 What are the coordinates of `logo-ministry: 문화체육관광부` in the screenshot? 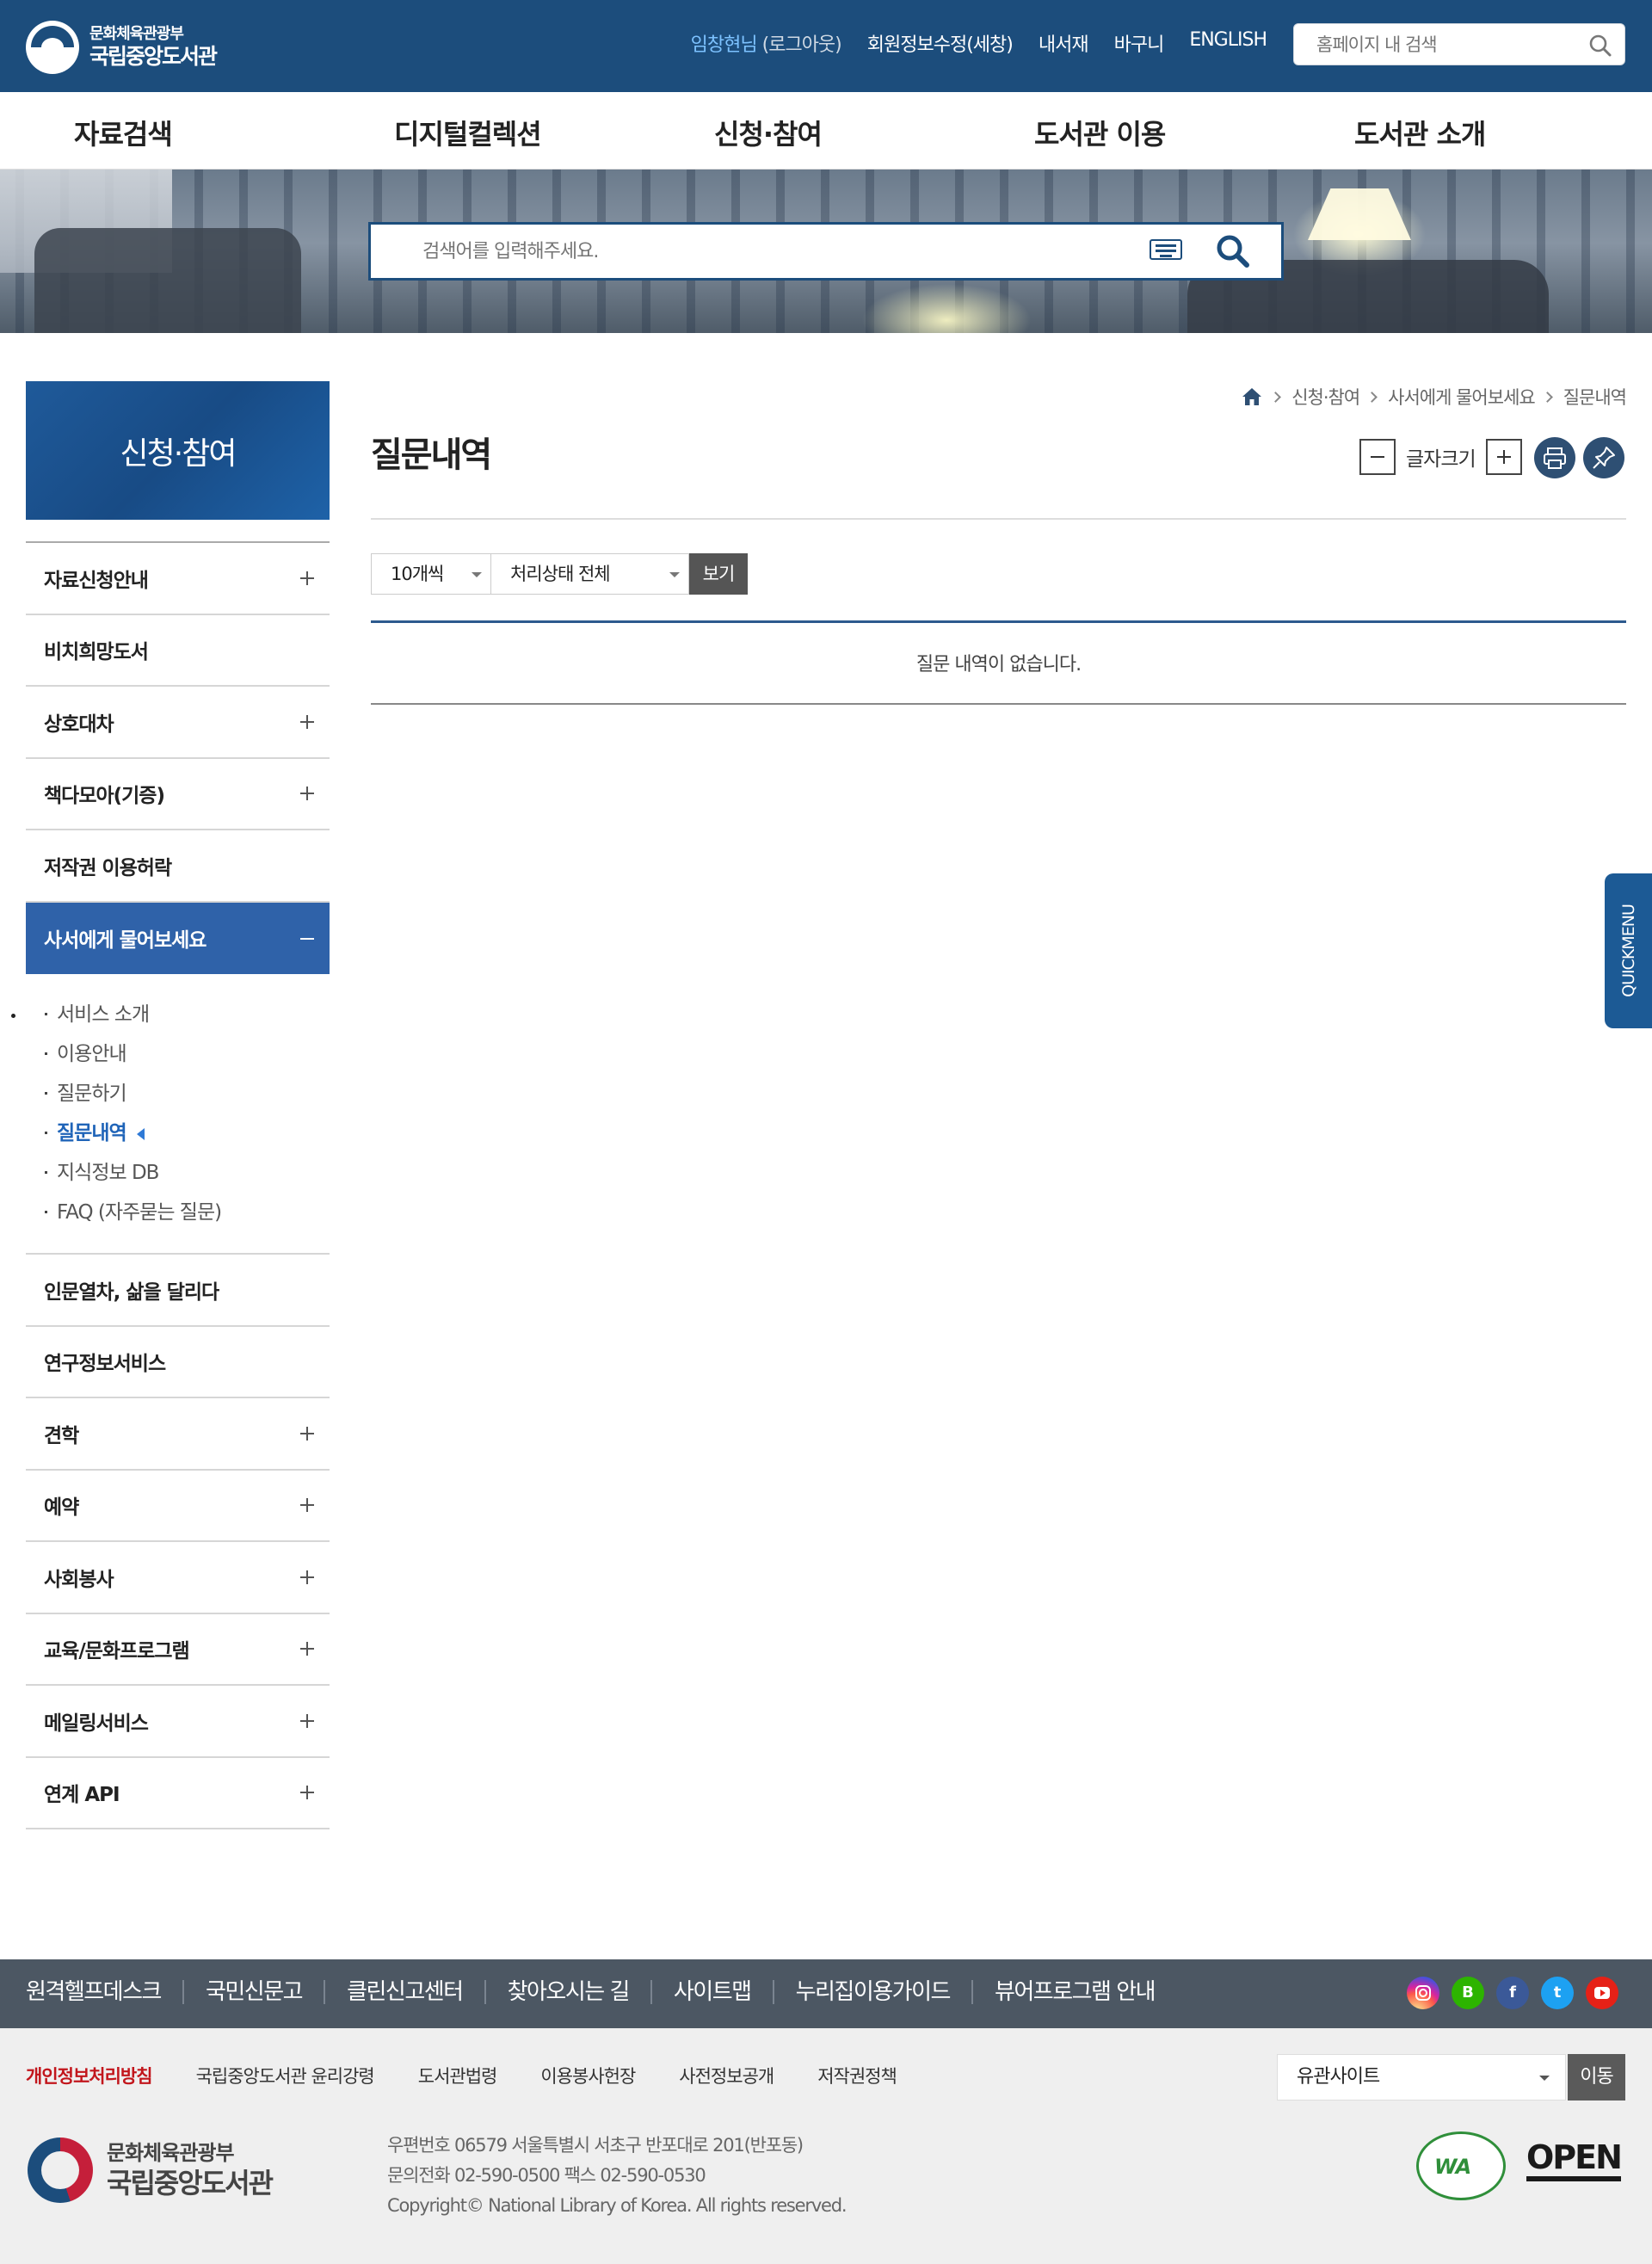 It's located at (136, 34).